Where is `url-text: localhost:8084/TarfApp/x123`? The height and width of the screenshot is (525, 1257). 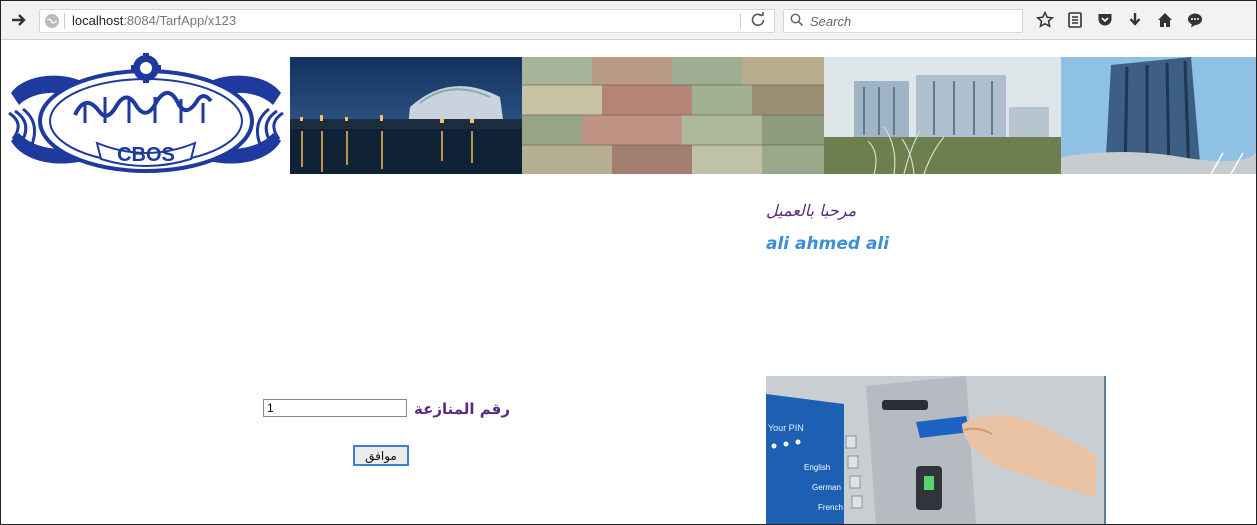
url-text: localhost:8084/TarfApp/x123 is located at coordinates (154, 20).